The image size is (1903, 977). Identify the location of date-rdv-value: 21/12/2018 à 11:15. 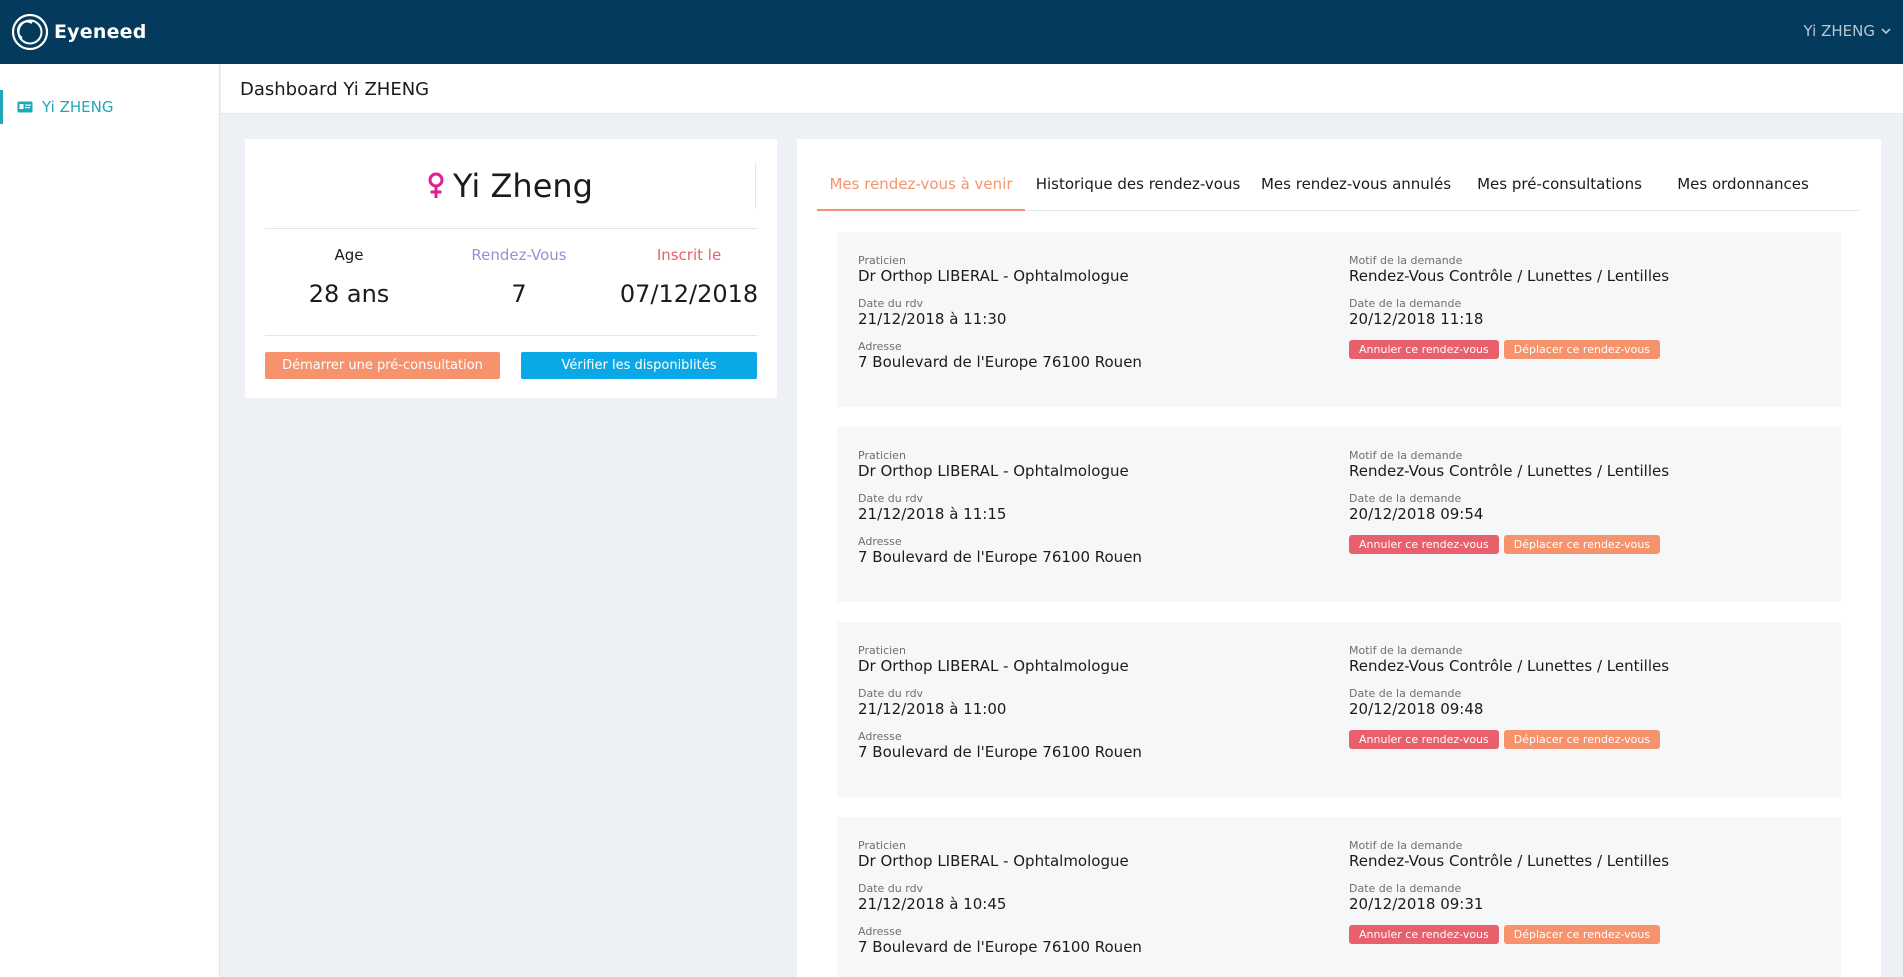
(932, 514).